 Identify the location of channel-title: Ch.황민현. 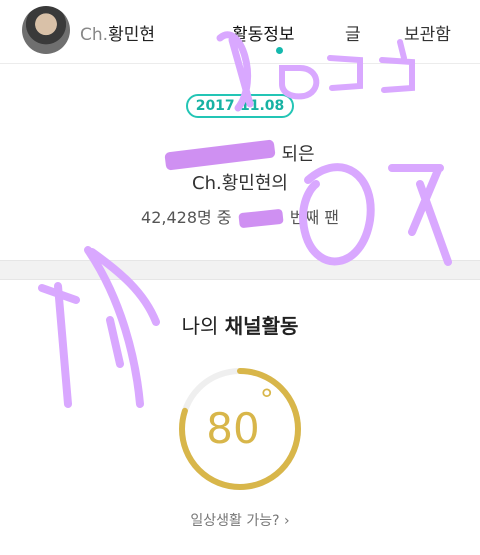
(117, 32).